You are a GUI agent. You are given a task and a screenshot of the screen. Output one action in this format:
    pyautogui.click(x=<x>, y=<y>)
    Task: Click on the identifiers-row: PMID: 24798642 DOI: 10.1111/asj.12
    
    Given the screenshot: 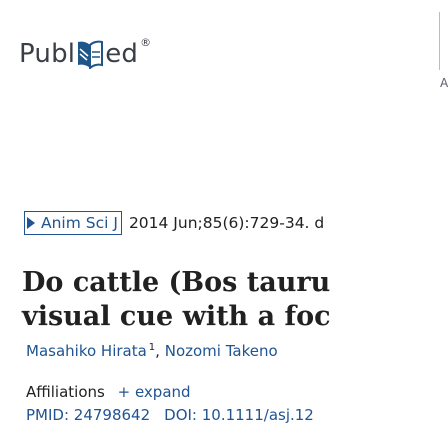 What is the action you would take?
    pyautogui.click(x=170, y=415)
    